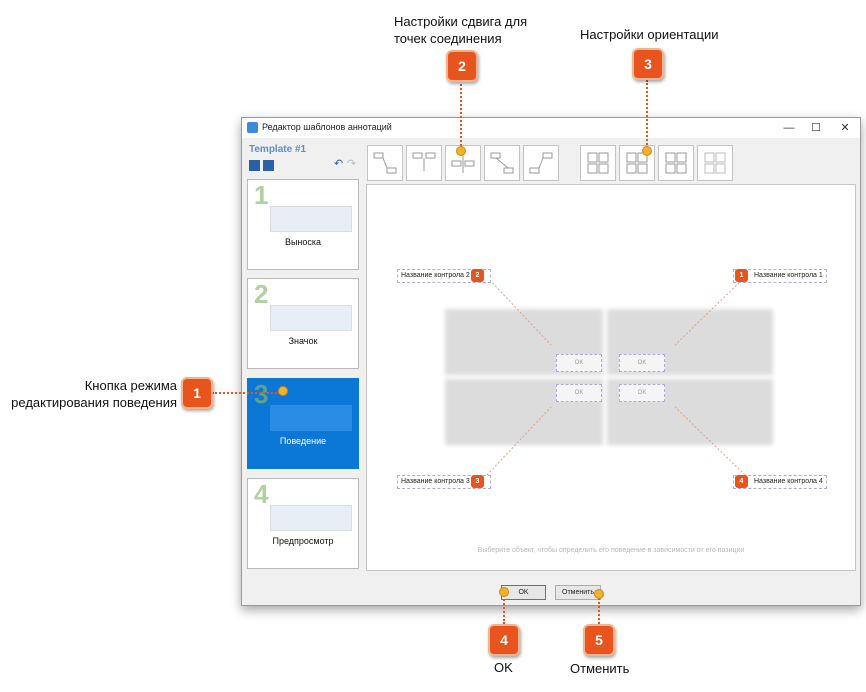 Image resolution: width=866 pixels, height=692 pixels. What do you see at coordinates (477, 275) in the screenshot?
I see `control-badge-2: 2` at bounding box center [477, 275].